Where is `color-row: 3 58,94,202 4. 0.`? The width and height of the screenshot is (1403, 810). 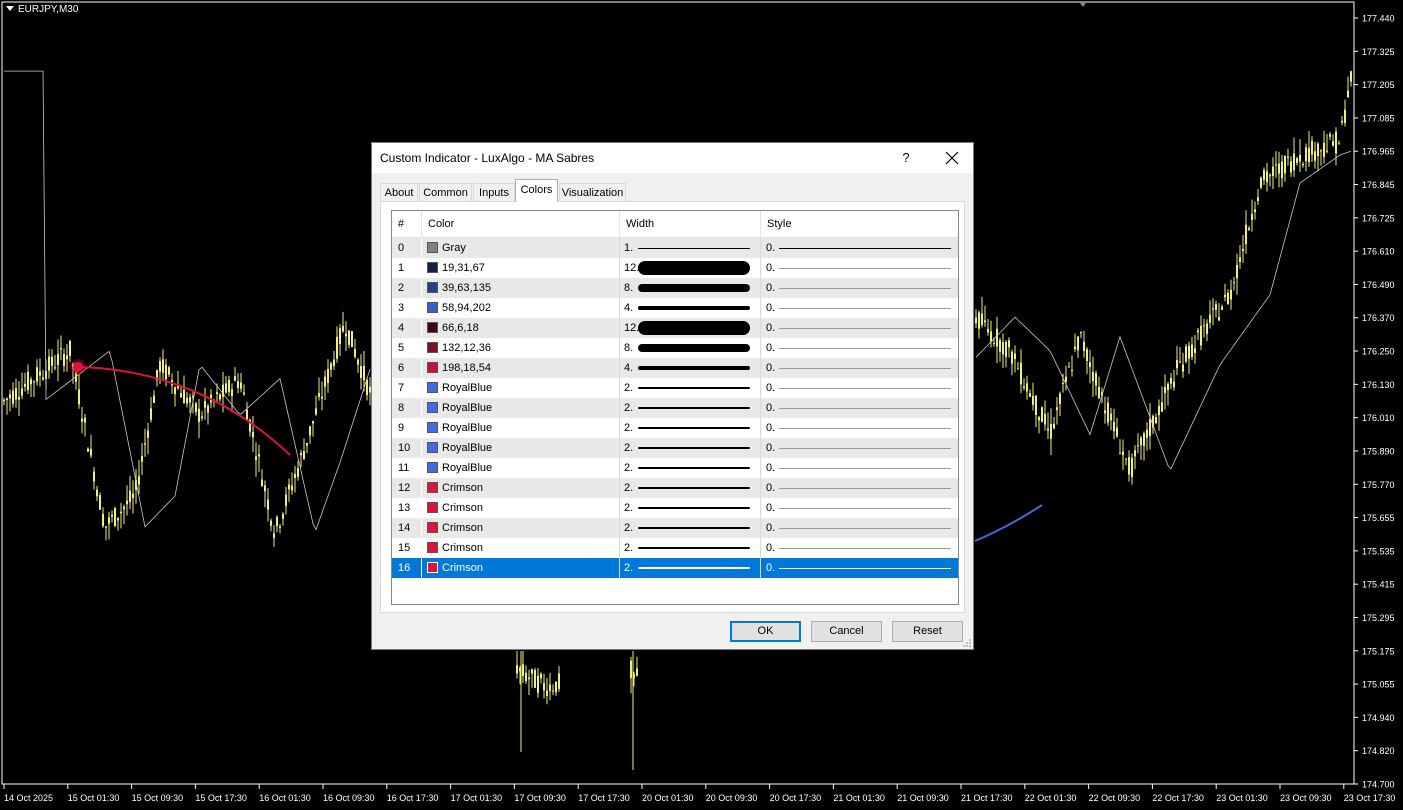 color-row: 3 58,94,202 4. 0. is located at coordinates (675, 308).